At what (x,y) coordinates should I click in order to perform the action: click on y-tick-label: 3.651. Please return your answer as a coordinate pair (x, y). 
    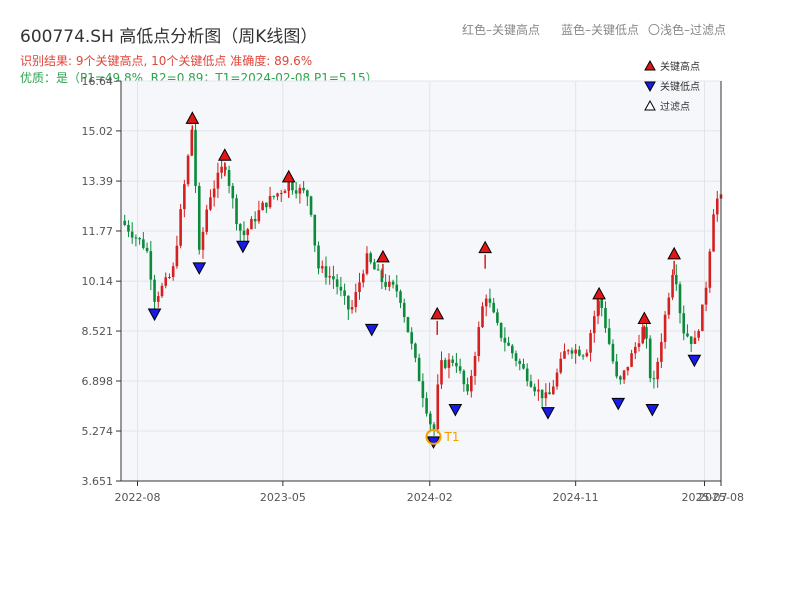
    Looking at the image, I should click on (98, 481).